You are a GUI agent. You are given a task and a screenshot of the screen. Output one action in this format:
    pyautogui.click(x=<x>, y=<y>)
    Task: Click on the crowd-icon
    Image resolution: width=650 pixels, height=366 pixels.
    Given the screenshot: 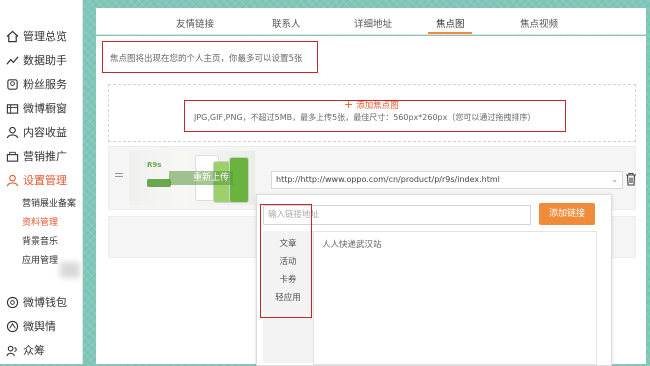 What is the action you would take?
    pyautogui.click(x=11, y=350)
    